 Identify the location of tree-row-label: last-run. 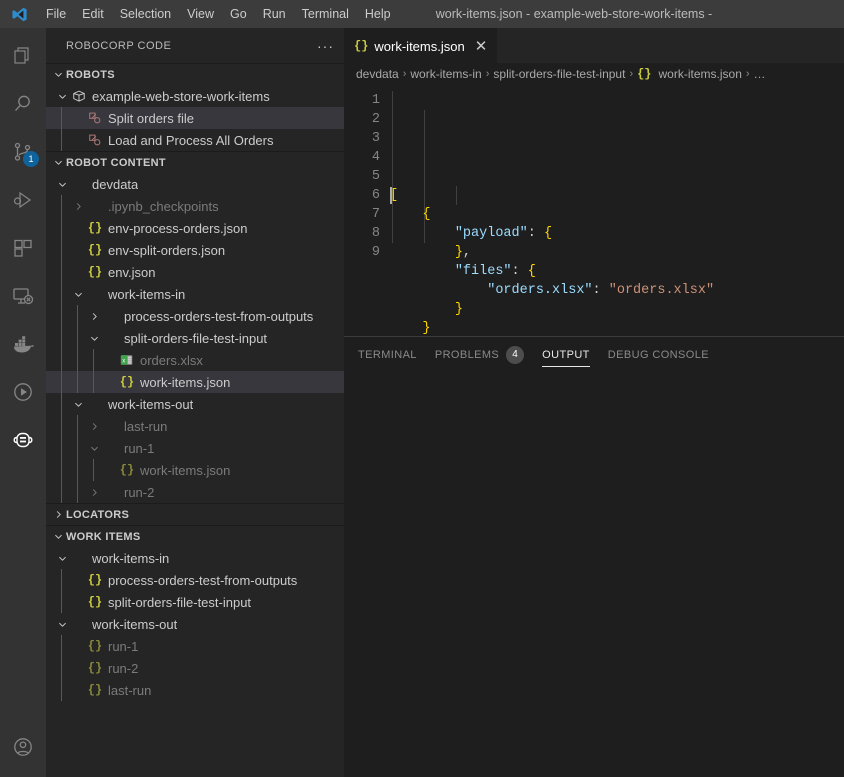
(130, 690).